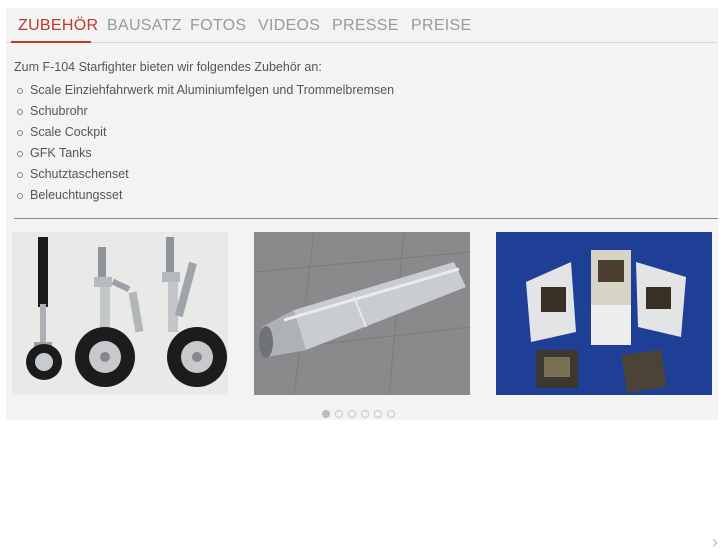 Image resolution: width=724 pixels, height=552 pixels. What do you see at coordinates (441, 26) in the screenshot?
I see `tab-preise: PREISE` at bounding box center [441, 26].